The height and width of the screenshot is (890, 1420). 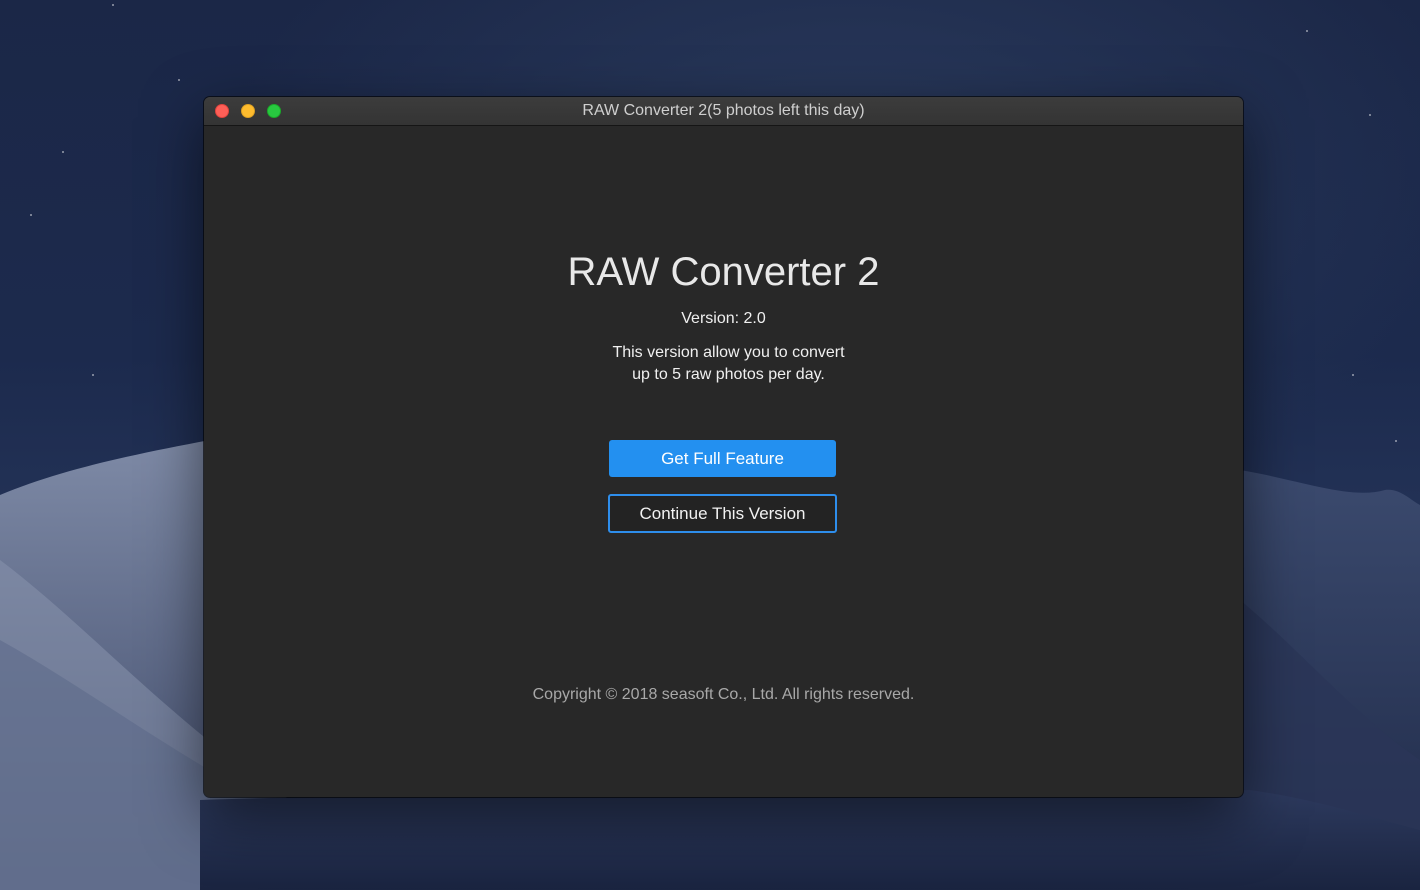 I want to click on continue-this-version-button: Continue This Version, so click(x=722, y=513).